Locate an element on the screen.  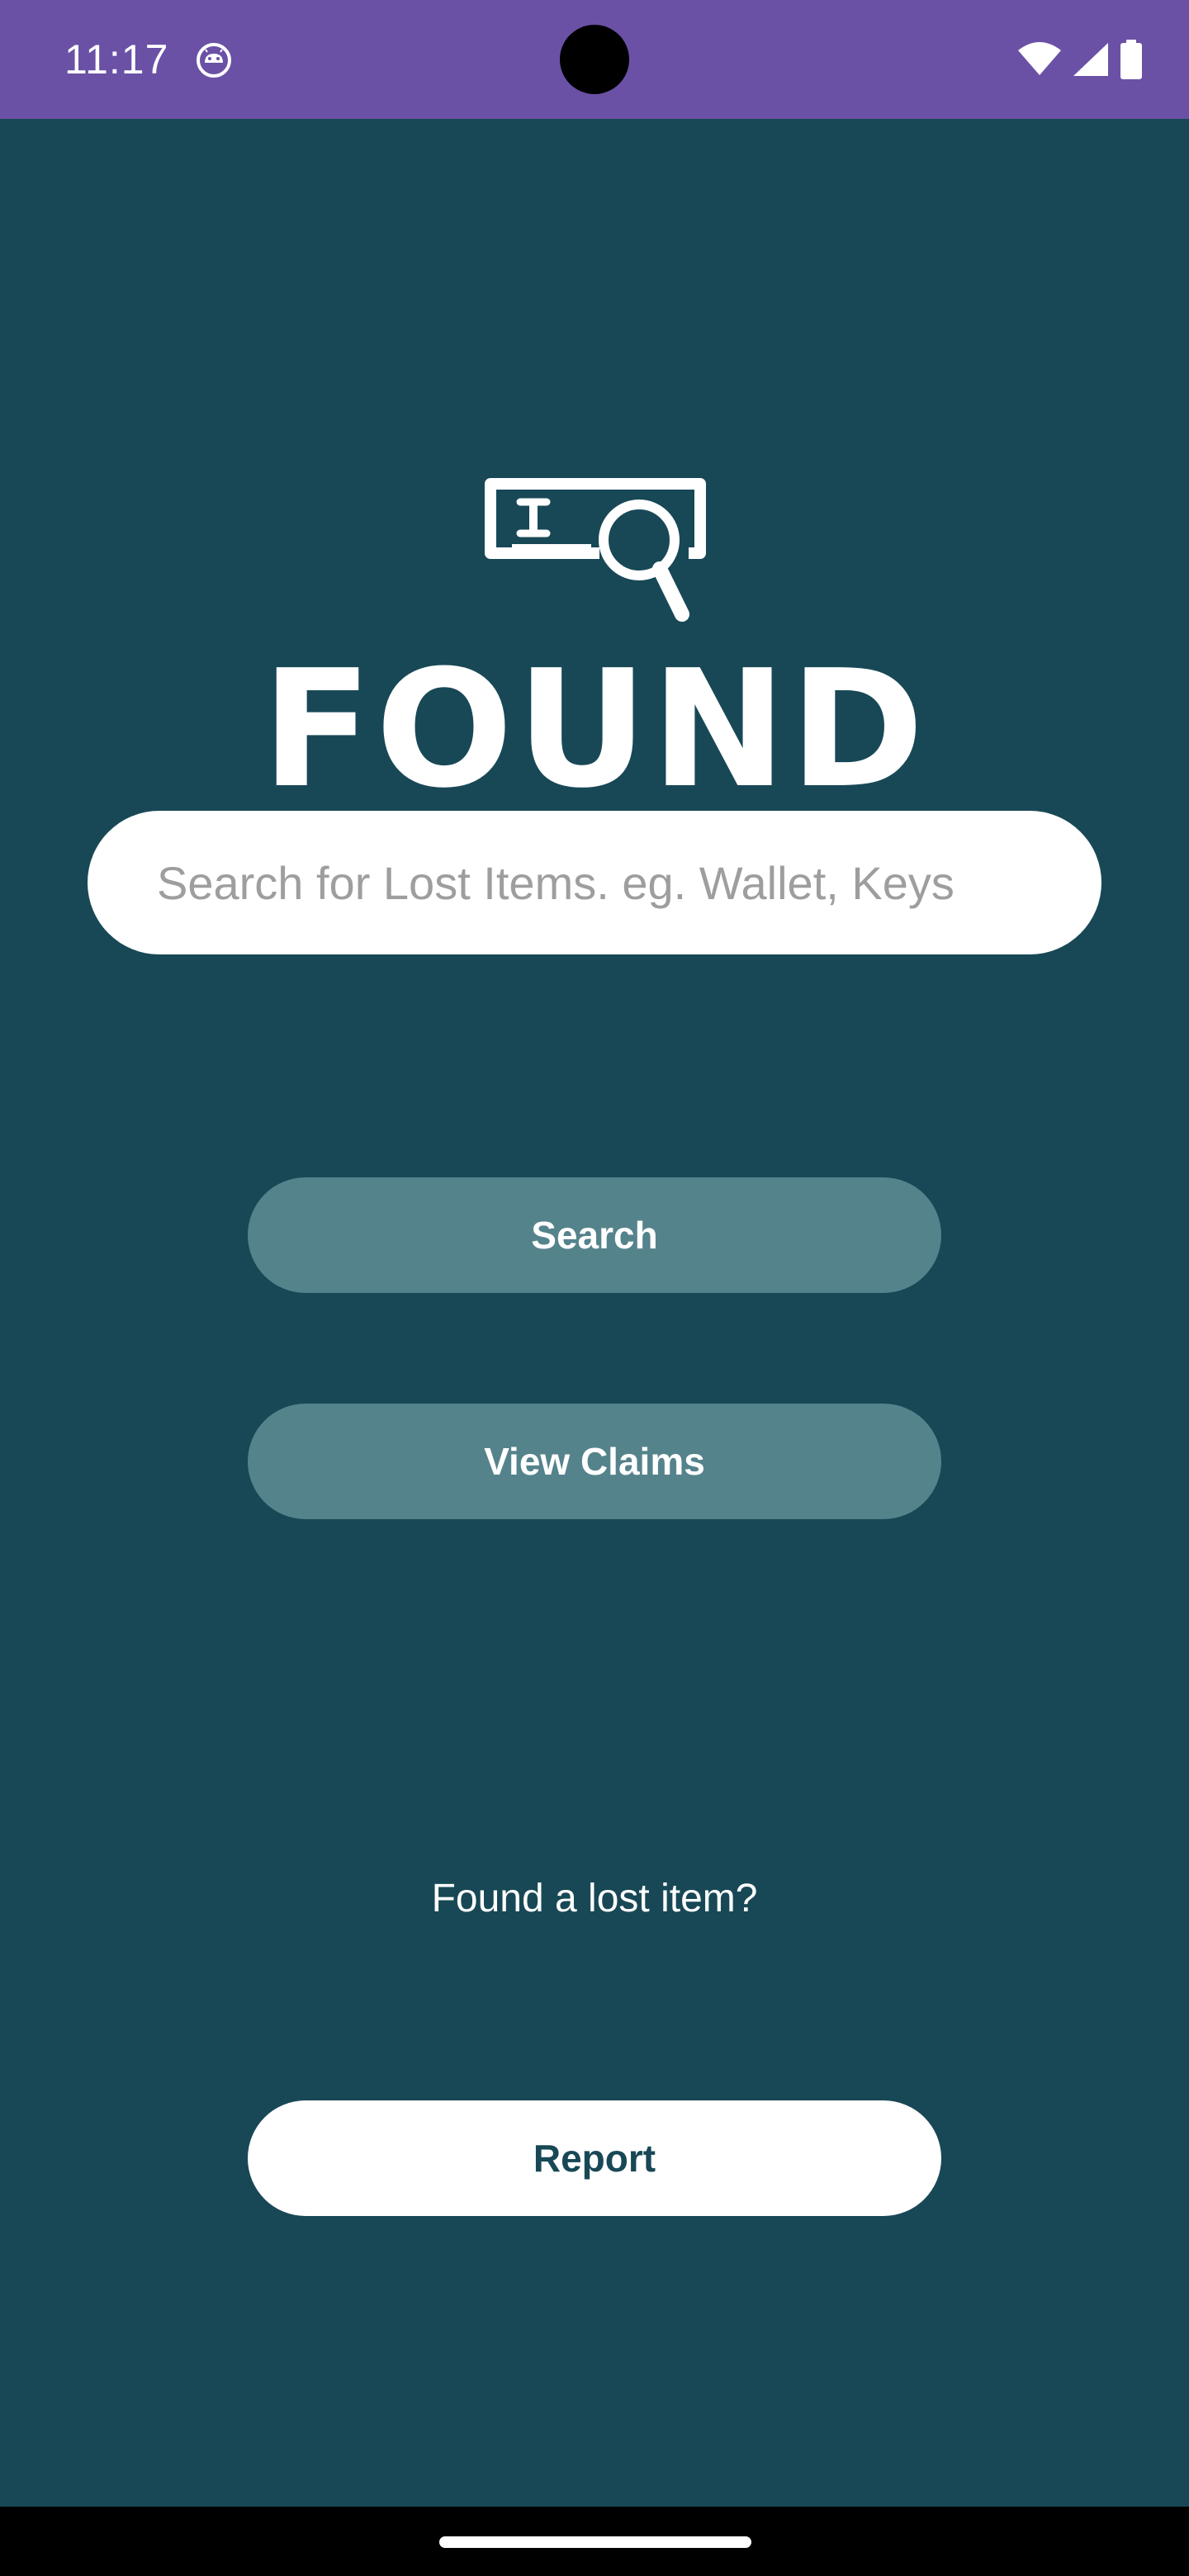
view-claims-button: View Claims is located at coordinates (594, 1461).